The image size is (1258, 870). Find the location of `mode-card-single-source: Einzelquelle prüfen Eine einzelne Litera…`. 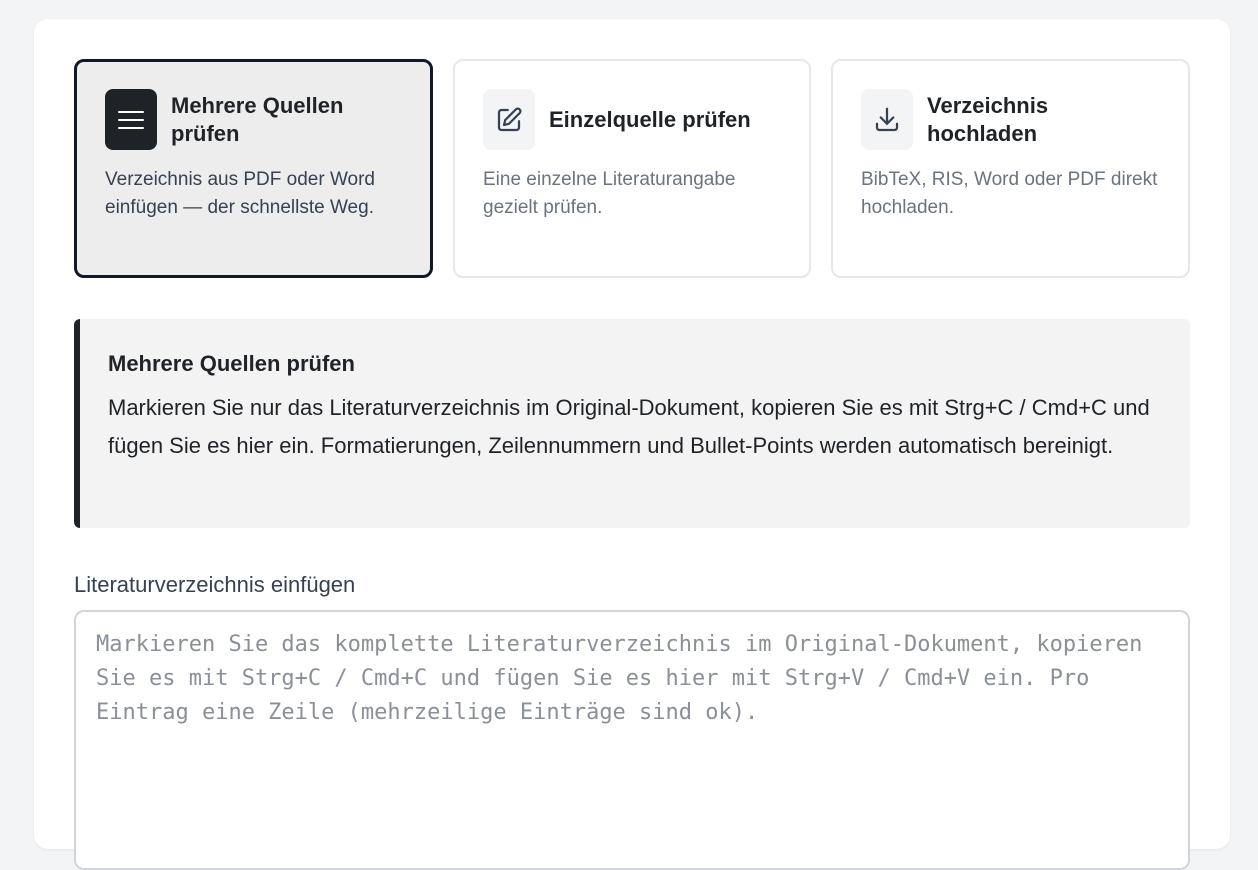

mode-card-single-source: Einzelquelle prüfen Eine einzelne Litera… is located at coordinates (632, 168).